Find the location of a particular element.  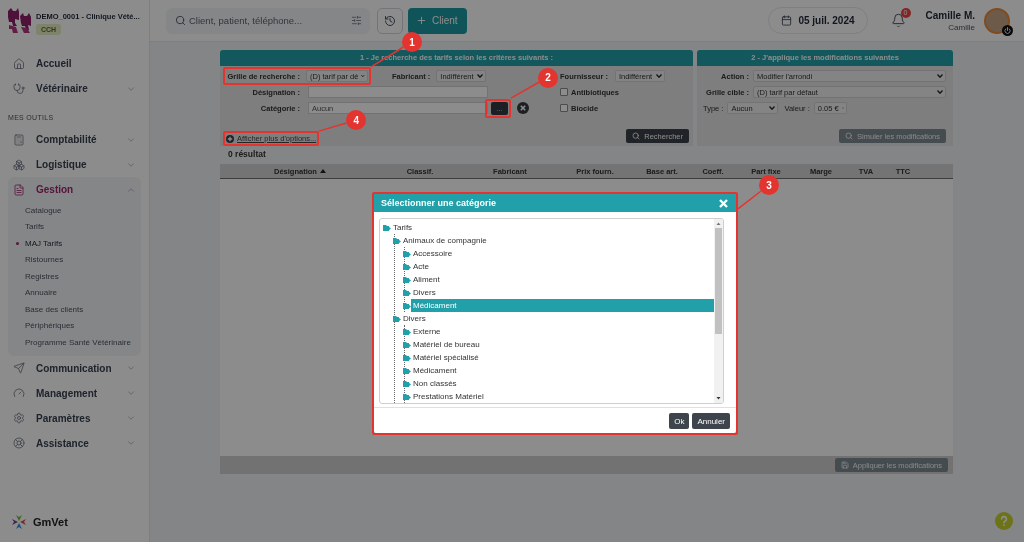

plus-icon is located at coordinates (421, 20).